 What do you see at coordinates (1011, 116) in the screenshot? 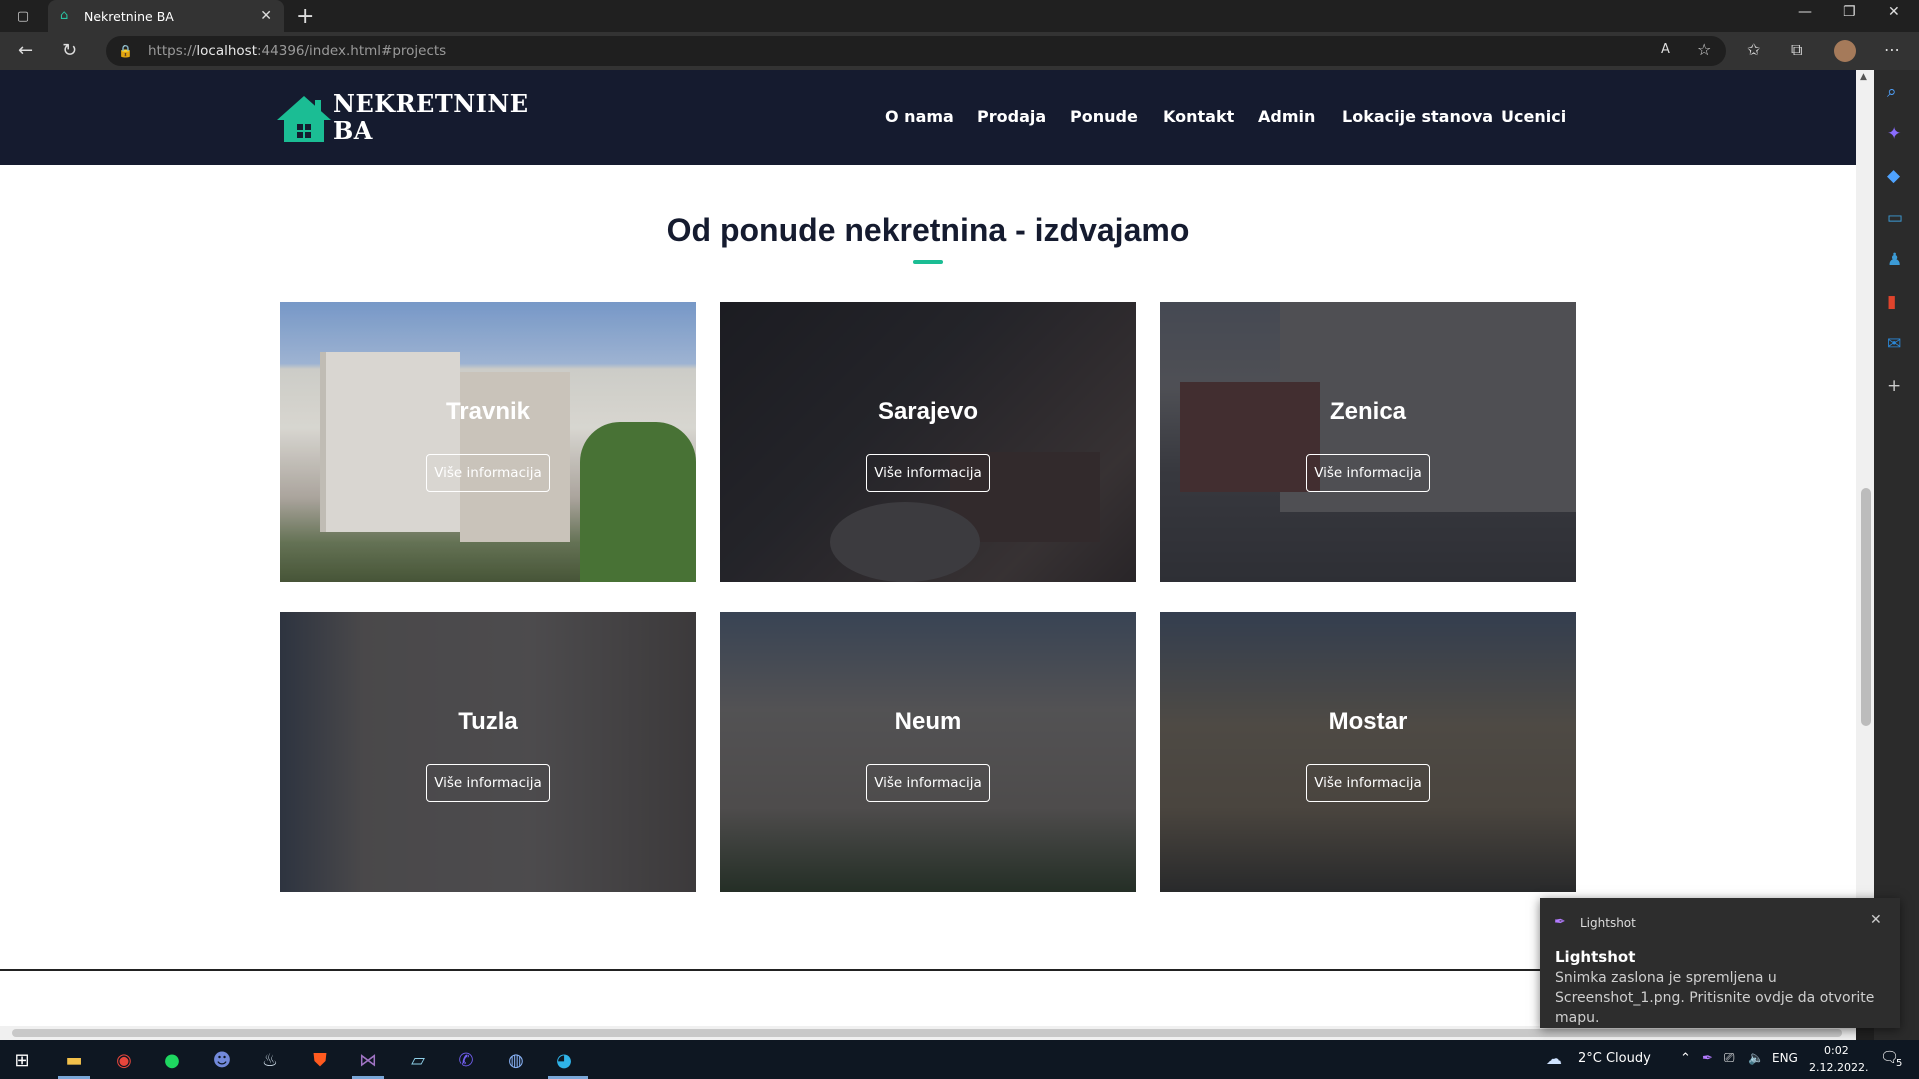
I see `nav-prodaja: Prodaja` at bounding box center [1011, 116].